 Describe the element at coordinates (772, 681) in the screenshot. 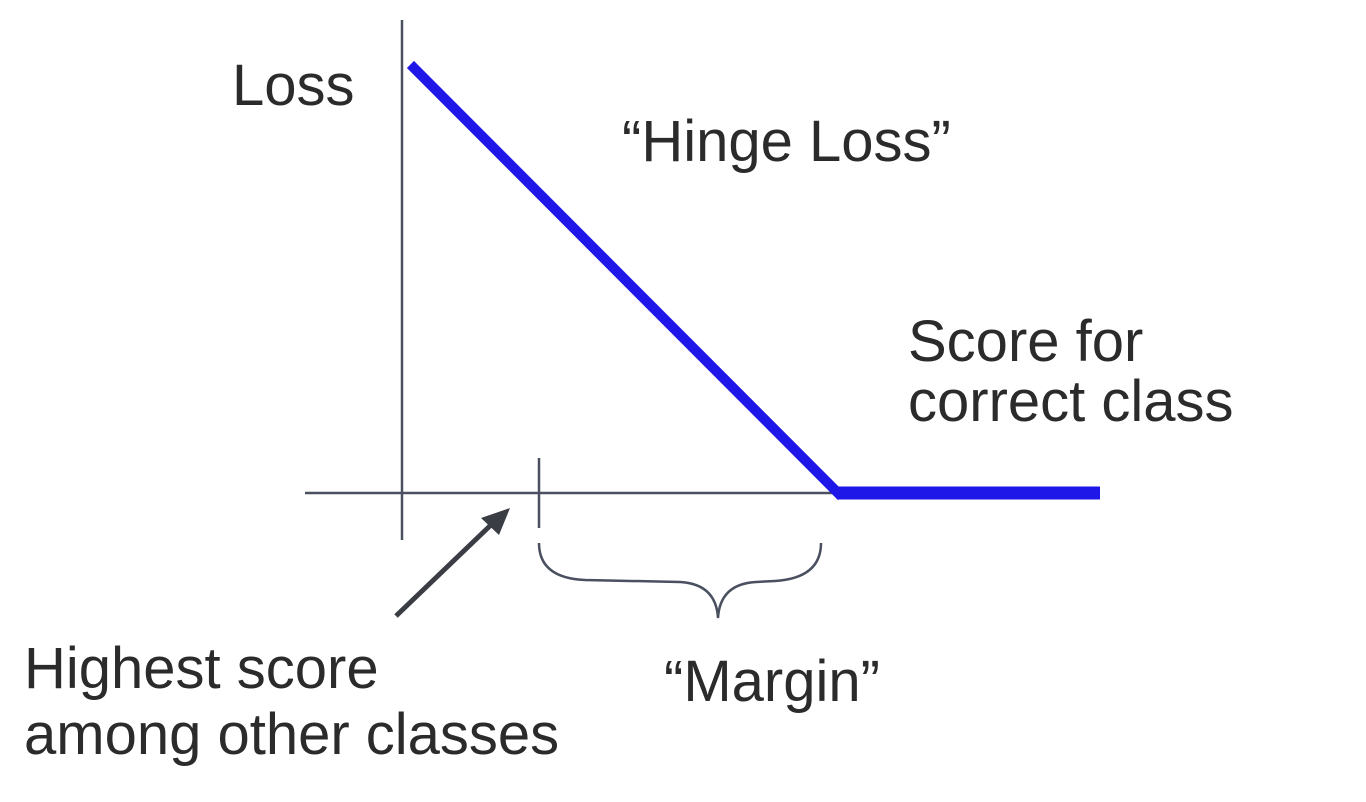

I see `margin-label: “Margin”` at that location.